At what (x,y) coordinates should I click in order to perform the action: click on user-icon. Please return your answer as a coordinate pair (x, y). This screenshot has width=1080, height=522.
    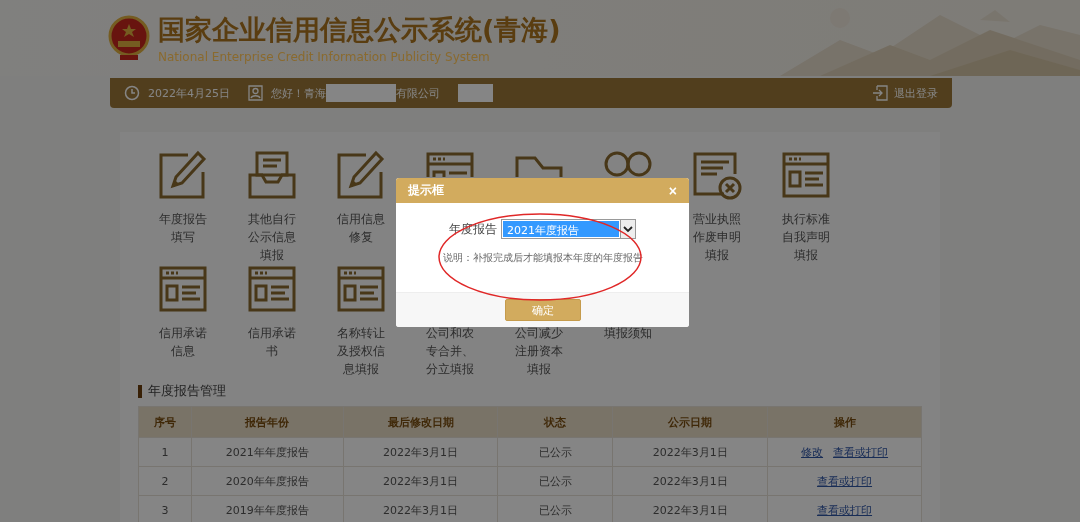
    Looking at the image, I should click on (255, 93).